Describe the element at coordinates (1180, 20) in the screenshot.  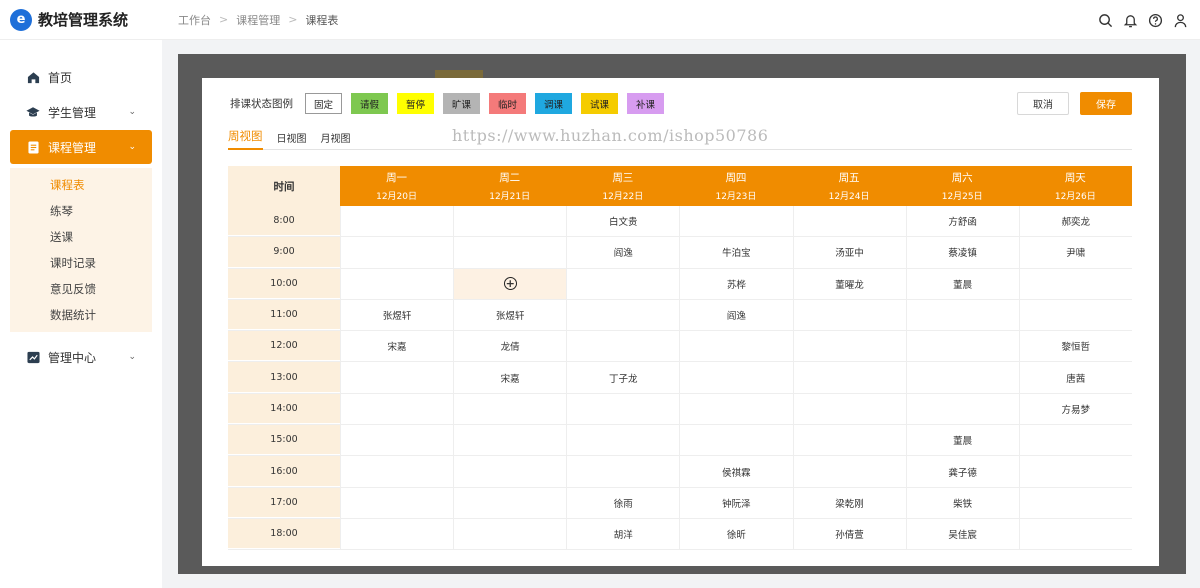
I see `user-icon` at that location.